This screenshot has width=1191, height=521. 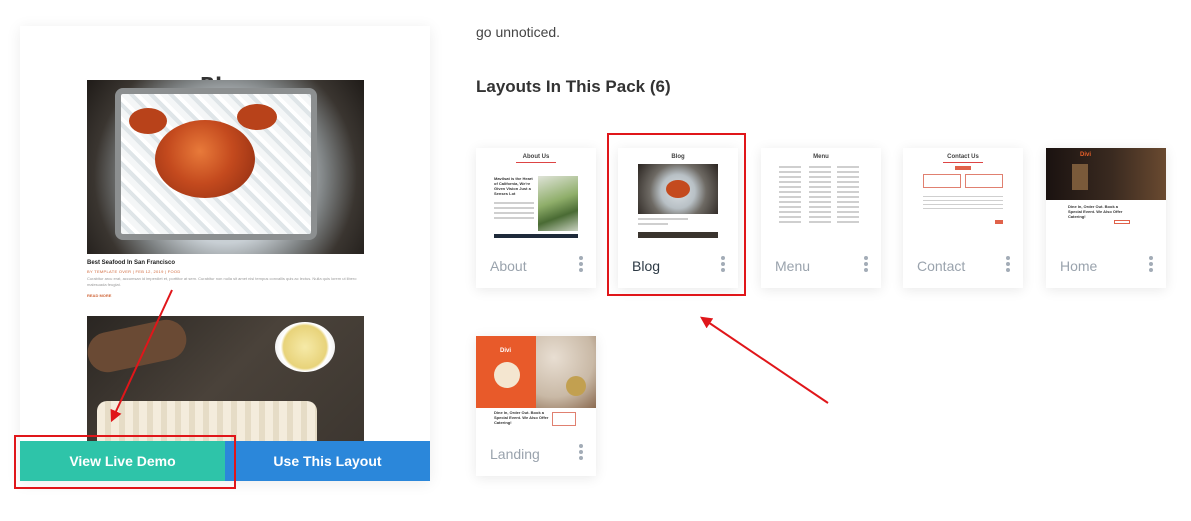 What do you see at coordinates (508, 266) in the screenshot?
I see `layout-label-about: About` at bounding box center [508, 266].